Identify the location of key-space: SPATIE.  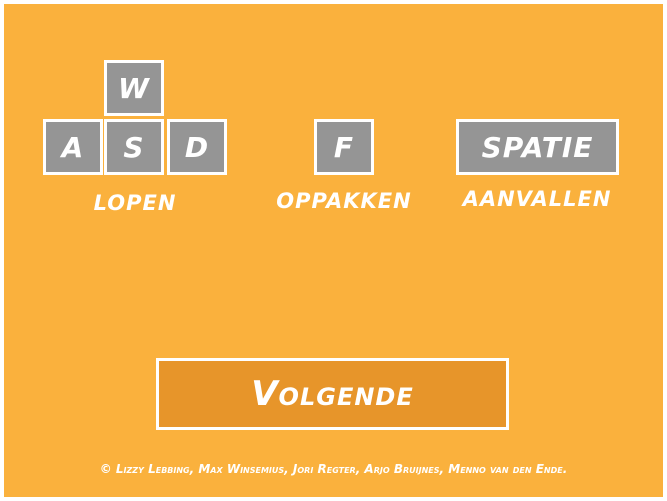
(537, 147).